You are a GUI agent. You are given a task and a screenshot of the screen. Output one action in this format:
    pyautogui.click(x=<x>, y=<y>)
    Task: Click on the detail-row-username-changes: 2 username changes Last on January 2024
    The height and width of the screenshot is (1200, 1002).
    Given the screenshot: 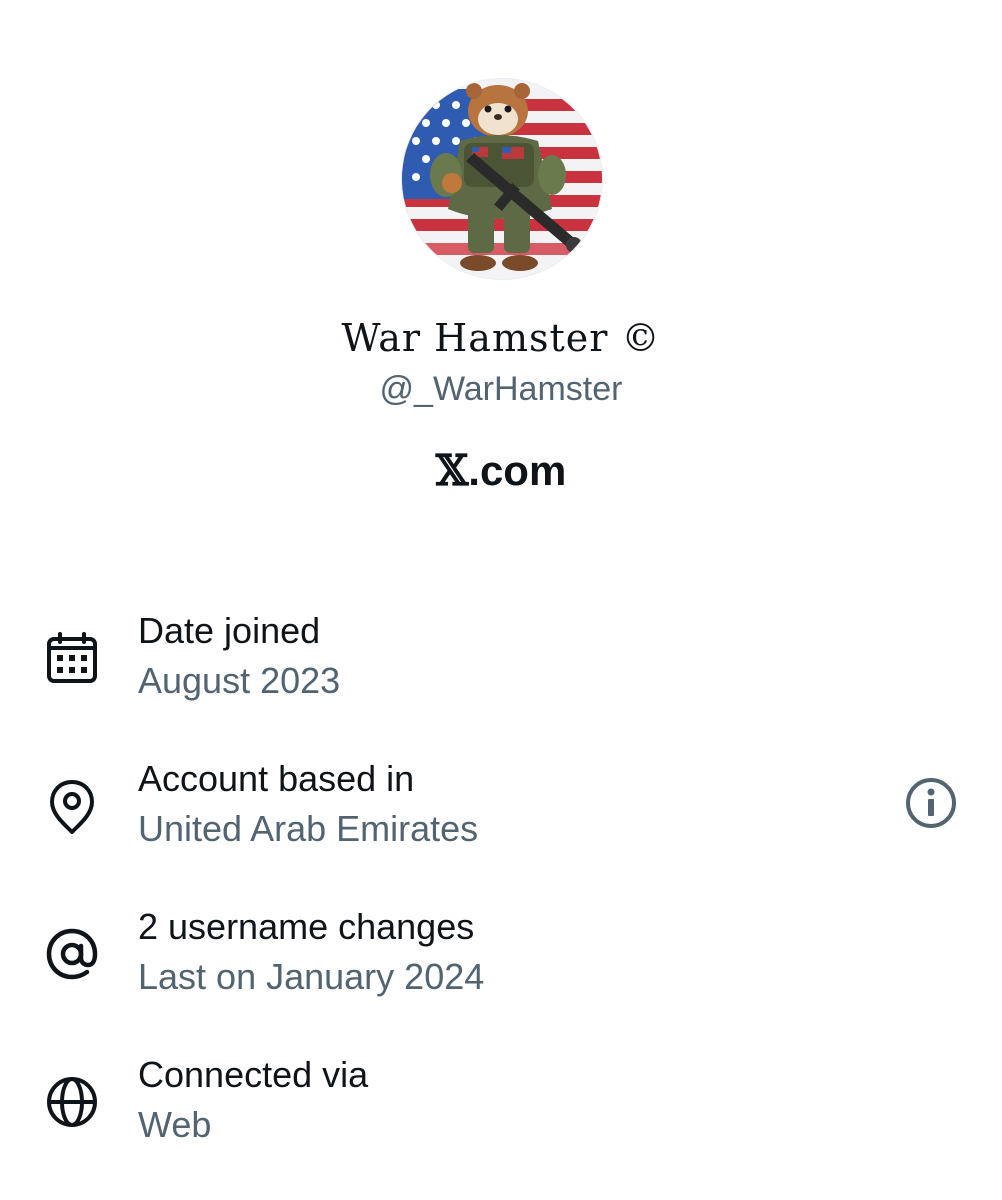 What is the action you would take?
    pyautogui.click(x=501, y=961)
    